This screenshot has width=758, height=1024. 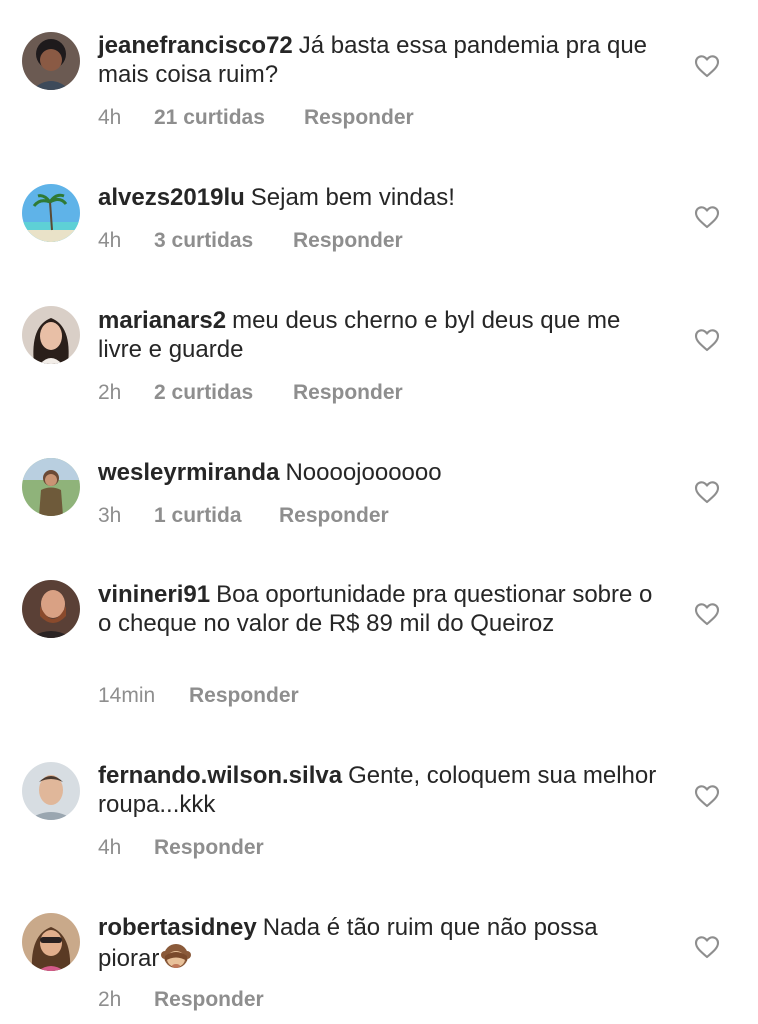 What do you see at coordinates (195, 45) in the screenshot?
I see `comment-username: jeanefrancisco72` at bounding box center [195, 45].